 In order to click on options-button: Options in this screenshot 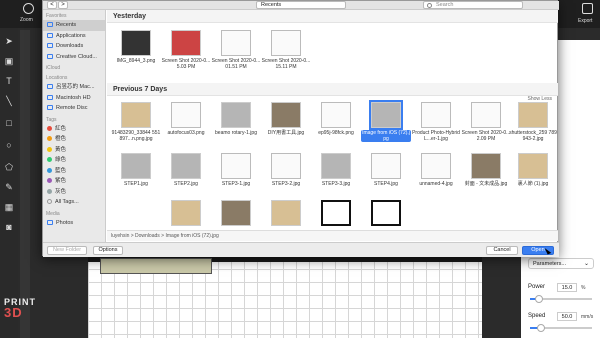, I will do `click(108, 250)`.